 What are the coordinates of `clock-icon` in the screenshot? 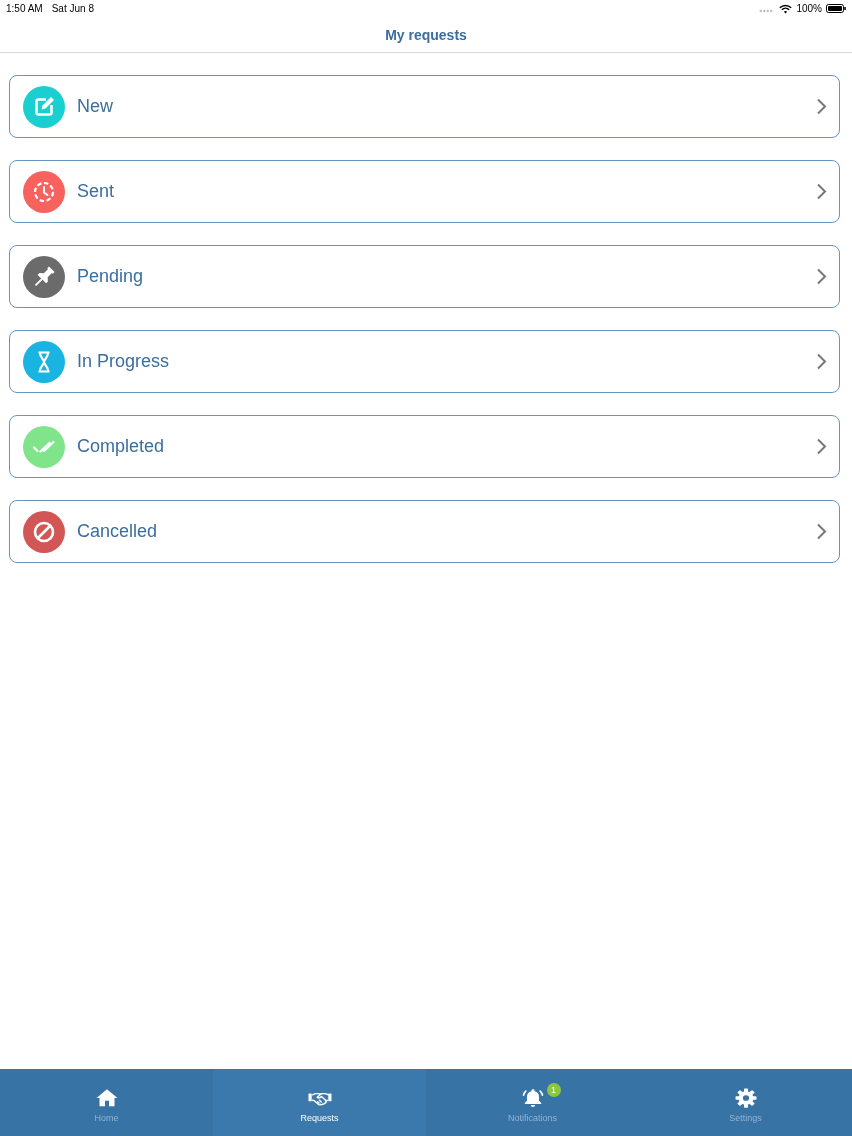 It's located at (44, 191).